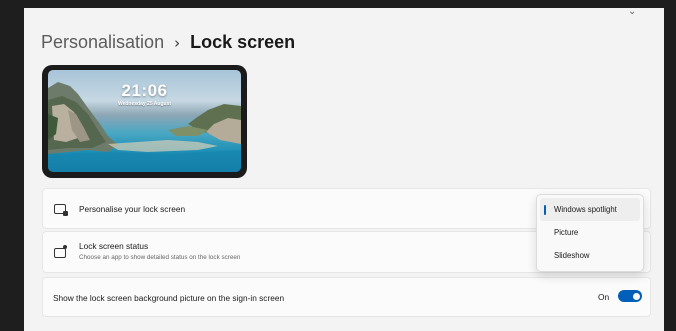 The width and height of the screenshot is (676, 331). I want to click on toggle-knob, so click(636, 296).